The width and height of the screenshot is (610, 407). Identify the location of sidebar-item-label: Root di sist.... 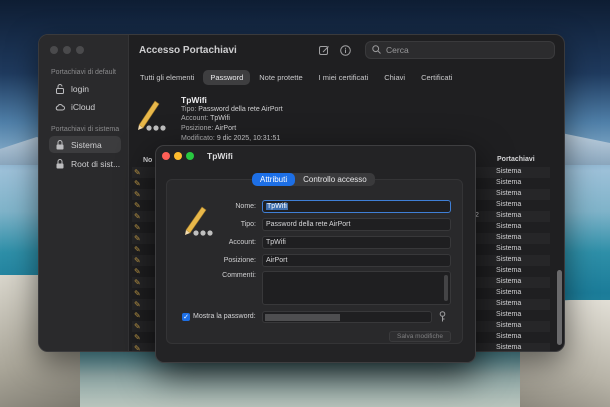
(96, 163).